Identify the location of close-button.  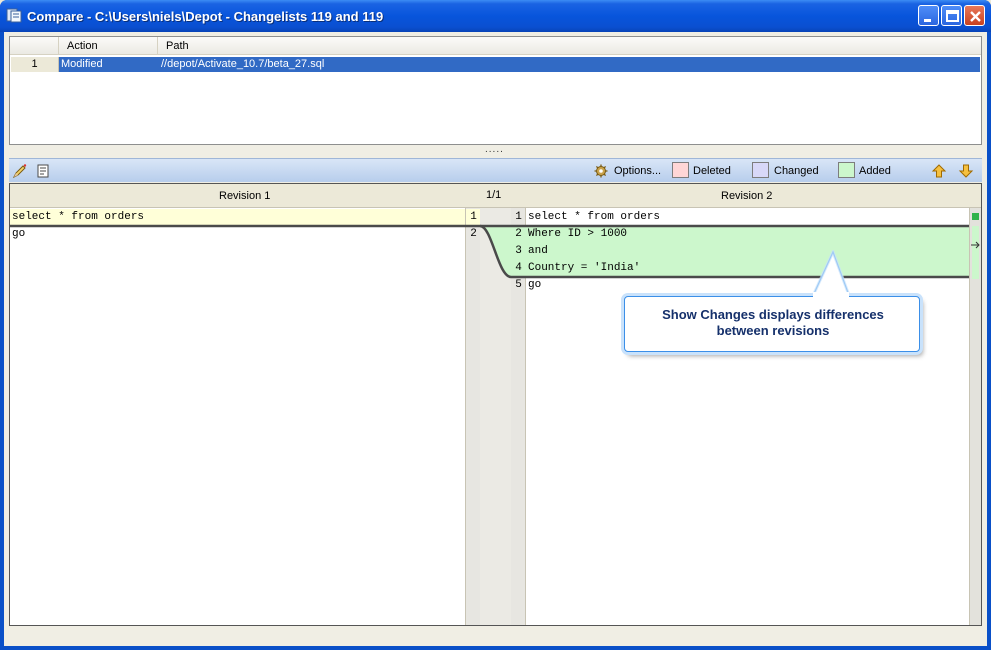
(974, 15).